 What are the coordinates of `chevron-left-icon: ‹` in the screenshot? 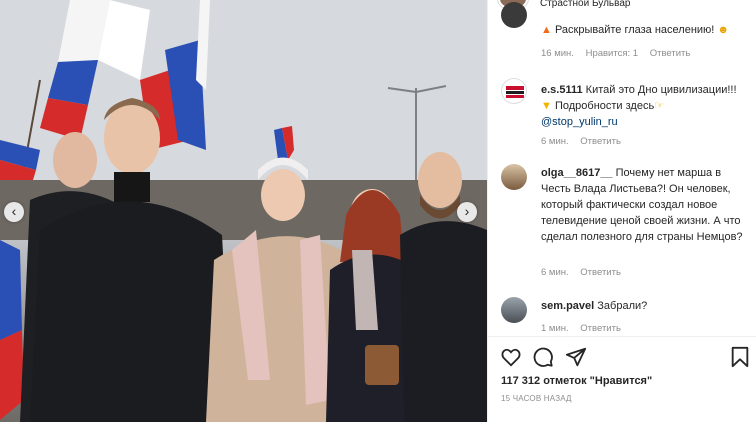 It's located at (14, 212).